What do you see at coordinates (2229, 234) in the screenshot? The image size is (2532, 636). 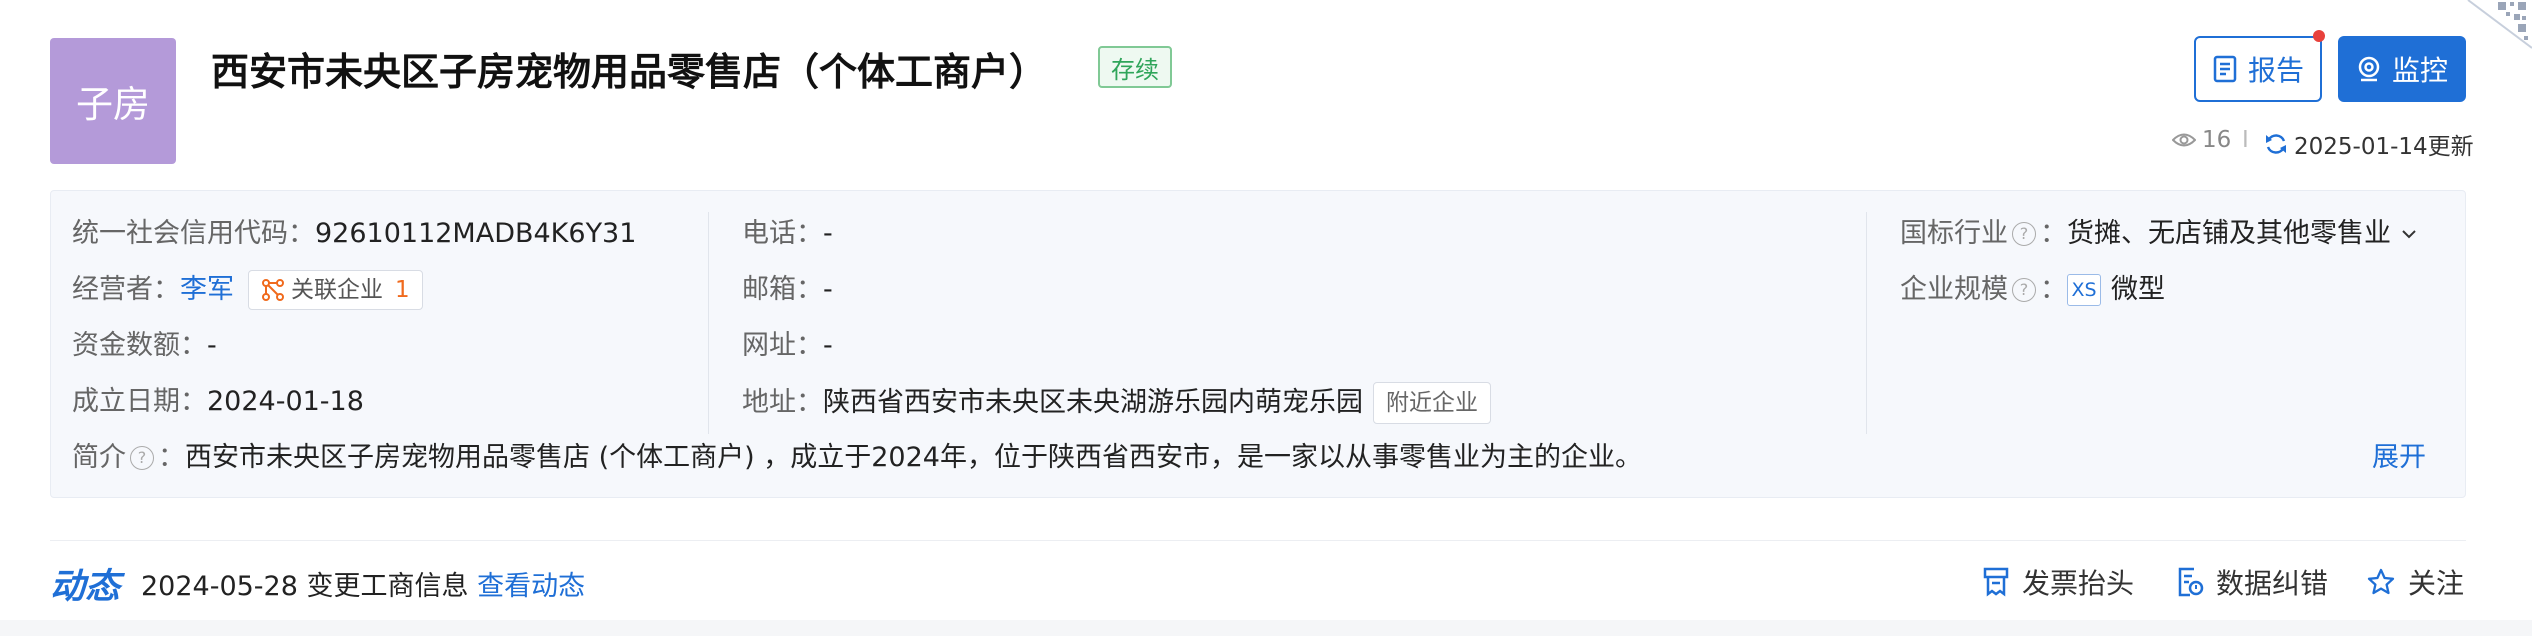 I see `industry-value: 货摊、无店铺及其他零售业` at bounding box center [2229, 234].